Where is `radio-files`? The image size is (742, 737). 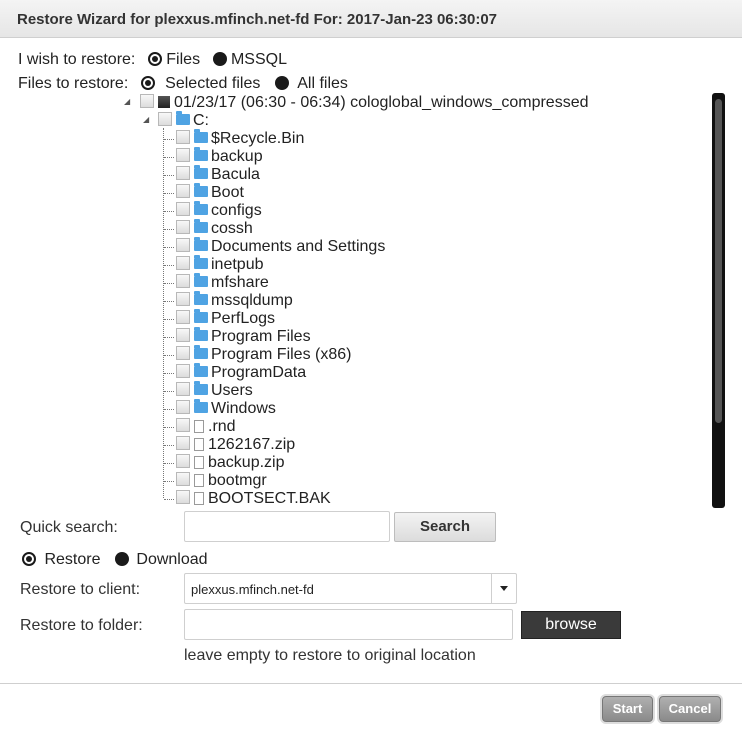 radio-files is located at coordinates (154, 59).